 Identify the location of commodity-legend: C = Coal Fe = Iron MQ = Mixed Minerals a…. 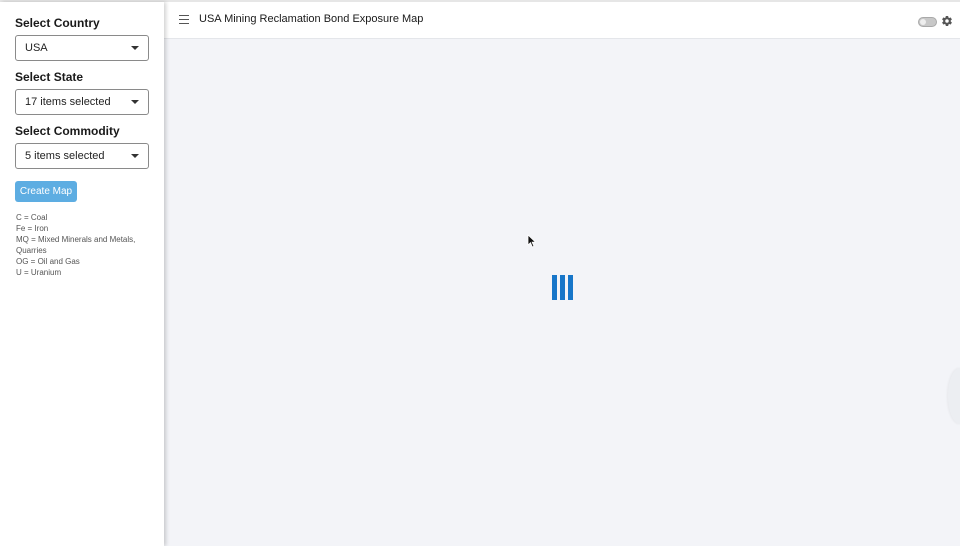
(86, 245).